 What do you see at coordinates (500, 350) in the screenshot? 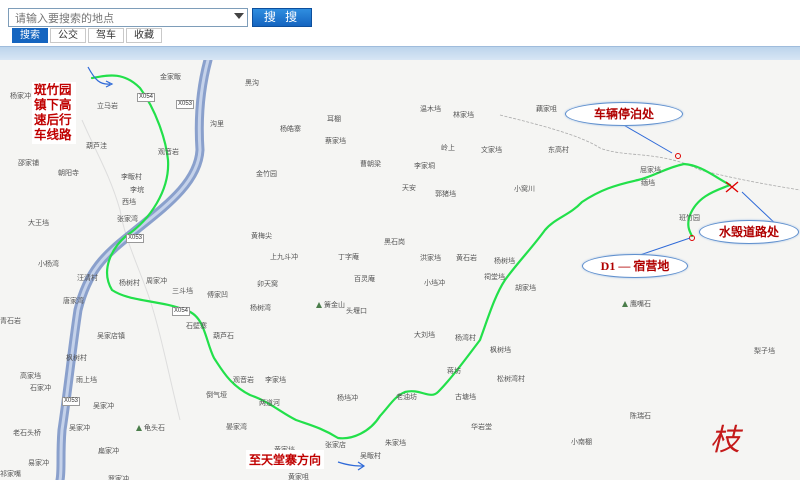
I see `place-label: 枫树垱` at bounding box center [500, 350].